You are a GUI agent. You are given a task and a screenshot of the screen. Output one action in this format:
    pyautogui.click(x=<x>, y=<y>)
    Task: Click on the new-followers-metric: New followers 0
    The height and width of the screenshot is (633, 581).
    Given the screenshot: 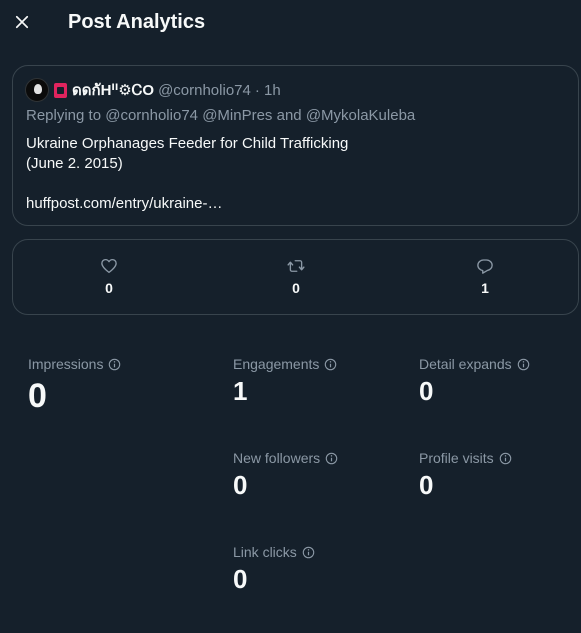 What is the action you would take?
    pyautogui.click(x=285, y=475)
    